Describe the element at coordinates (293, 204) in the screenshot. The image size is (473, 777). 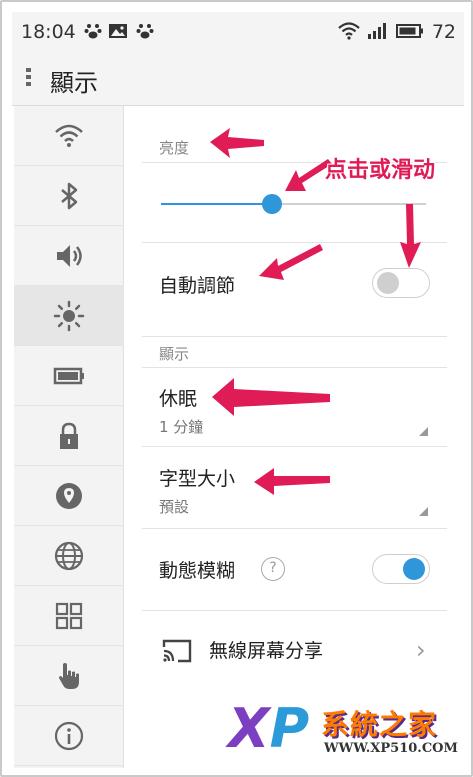
I see `brightness-slider` at that location.